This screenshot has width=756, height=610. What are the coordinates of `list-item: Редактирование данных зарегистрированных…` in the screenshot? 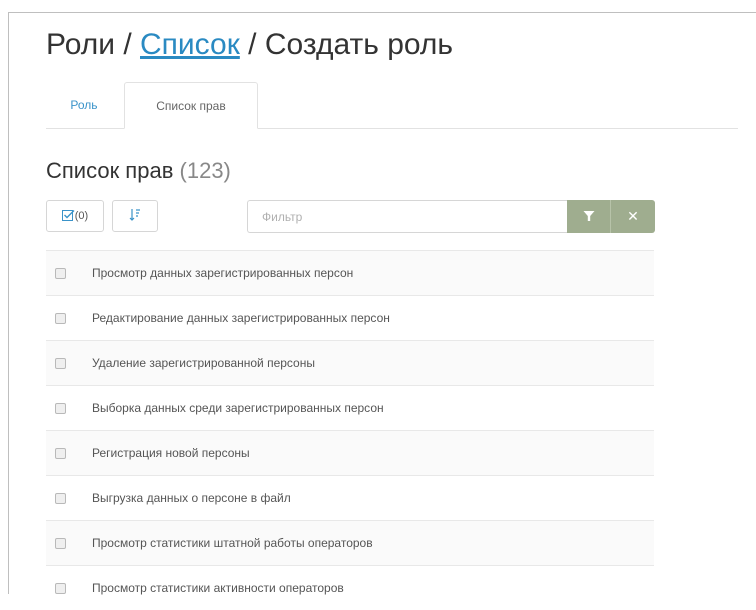 It's located at (350, 317).